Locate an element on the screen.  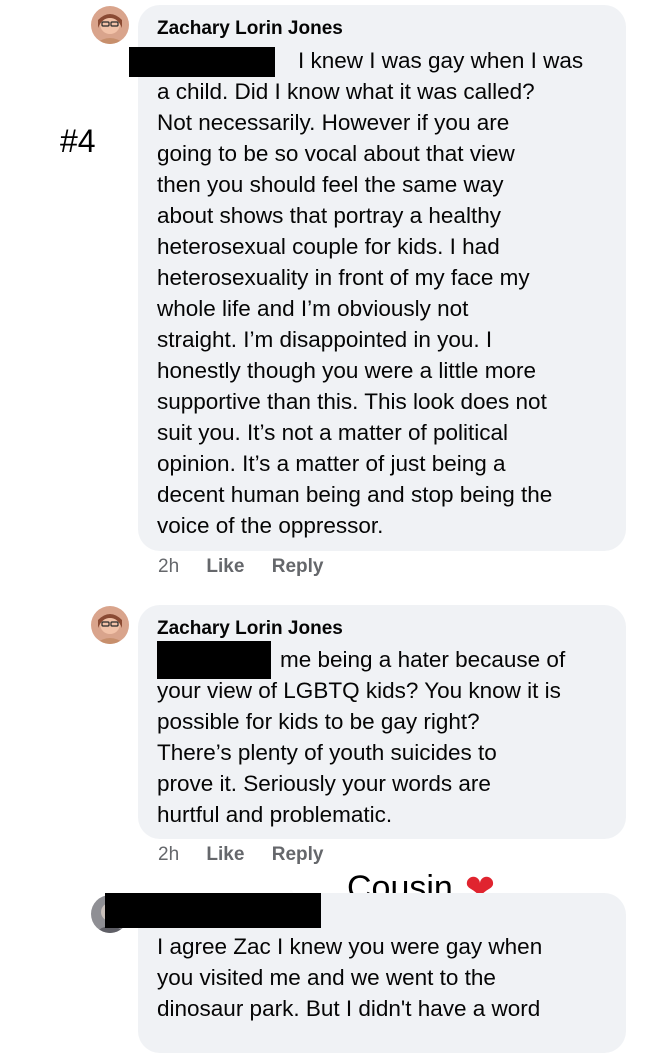
redaction-bar is located at coordinates (213, 910).